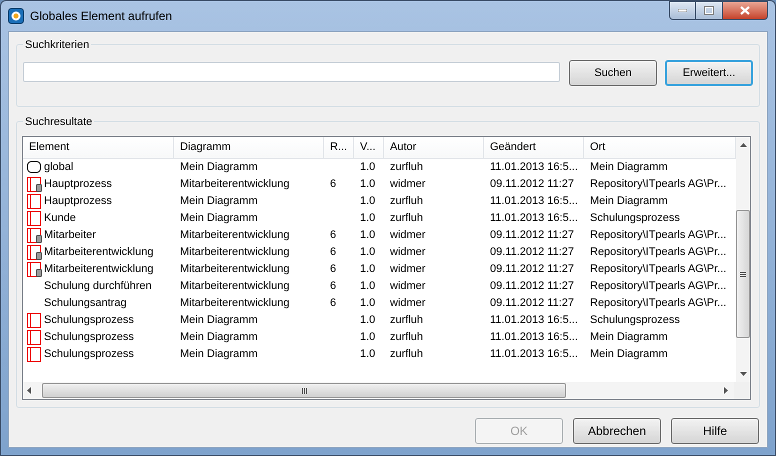  I want to click on dialog-button: Hilfe, so click(715, 431).